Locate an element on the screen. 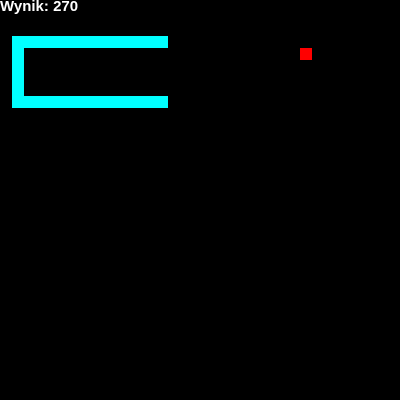  food-apple is located at coordinates (306, 54).